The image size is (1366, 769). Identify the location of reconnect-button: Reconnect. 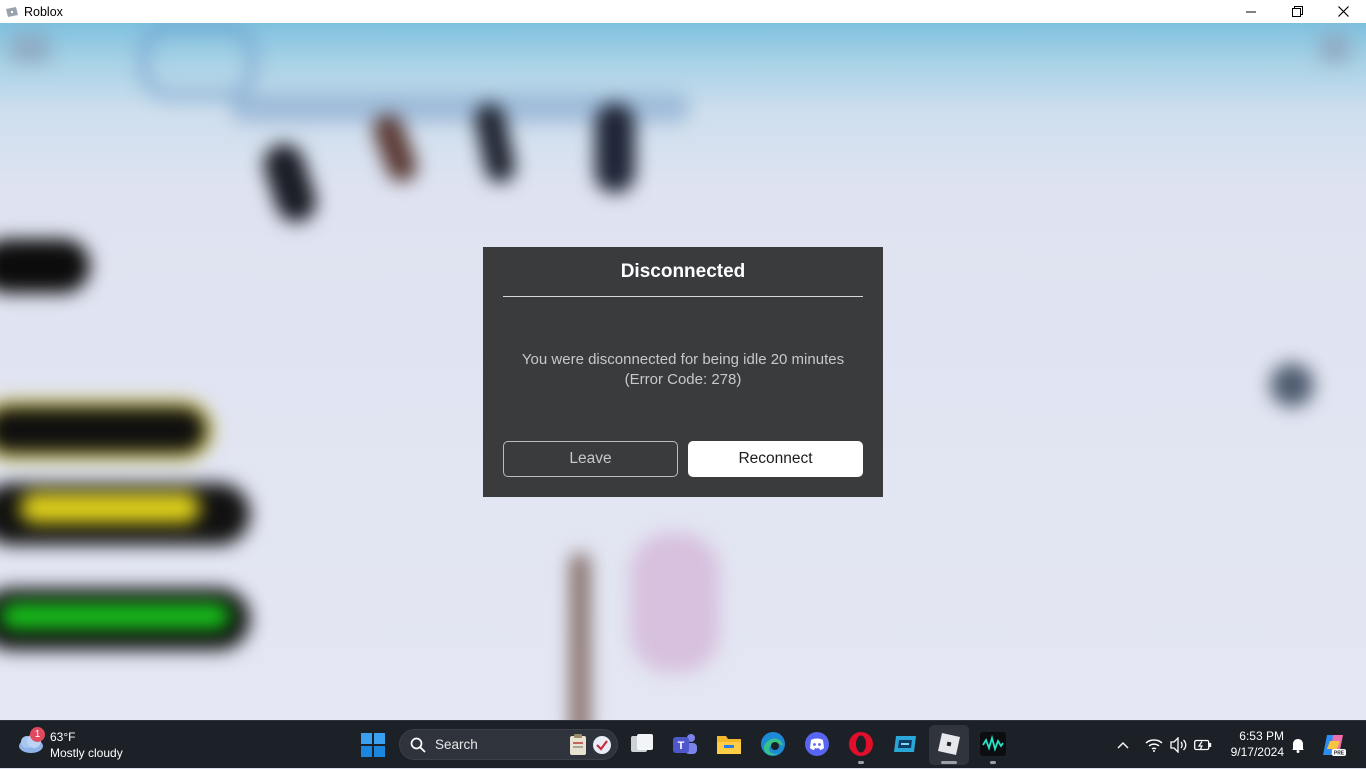
(775, 459).